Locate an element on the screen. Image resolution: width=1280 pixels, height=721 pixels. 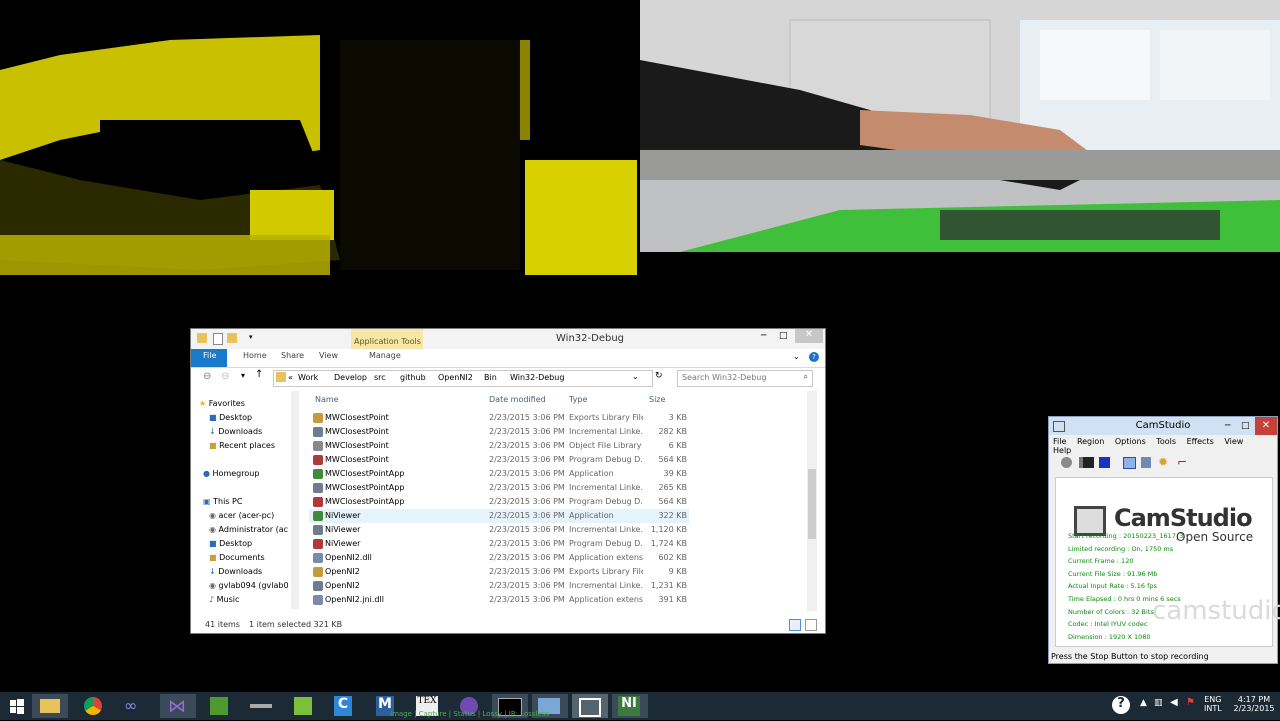
nav-favorites: Favorites is located at coordinates (227, 403).